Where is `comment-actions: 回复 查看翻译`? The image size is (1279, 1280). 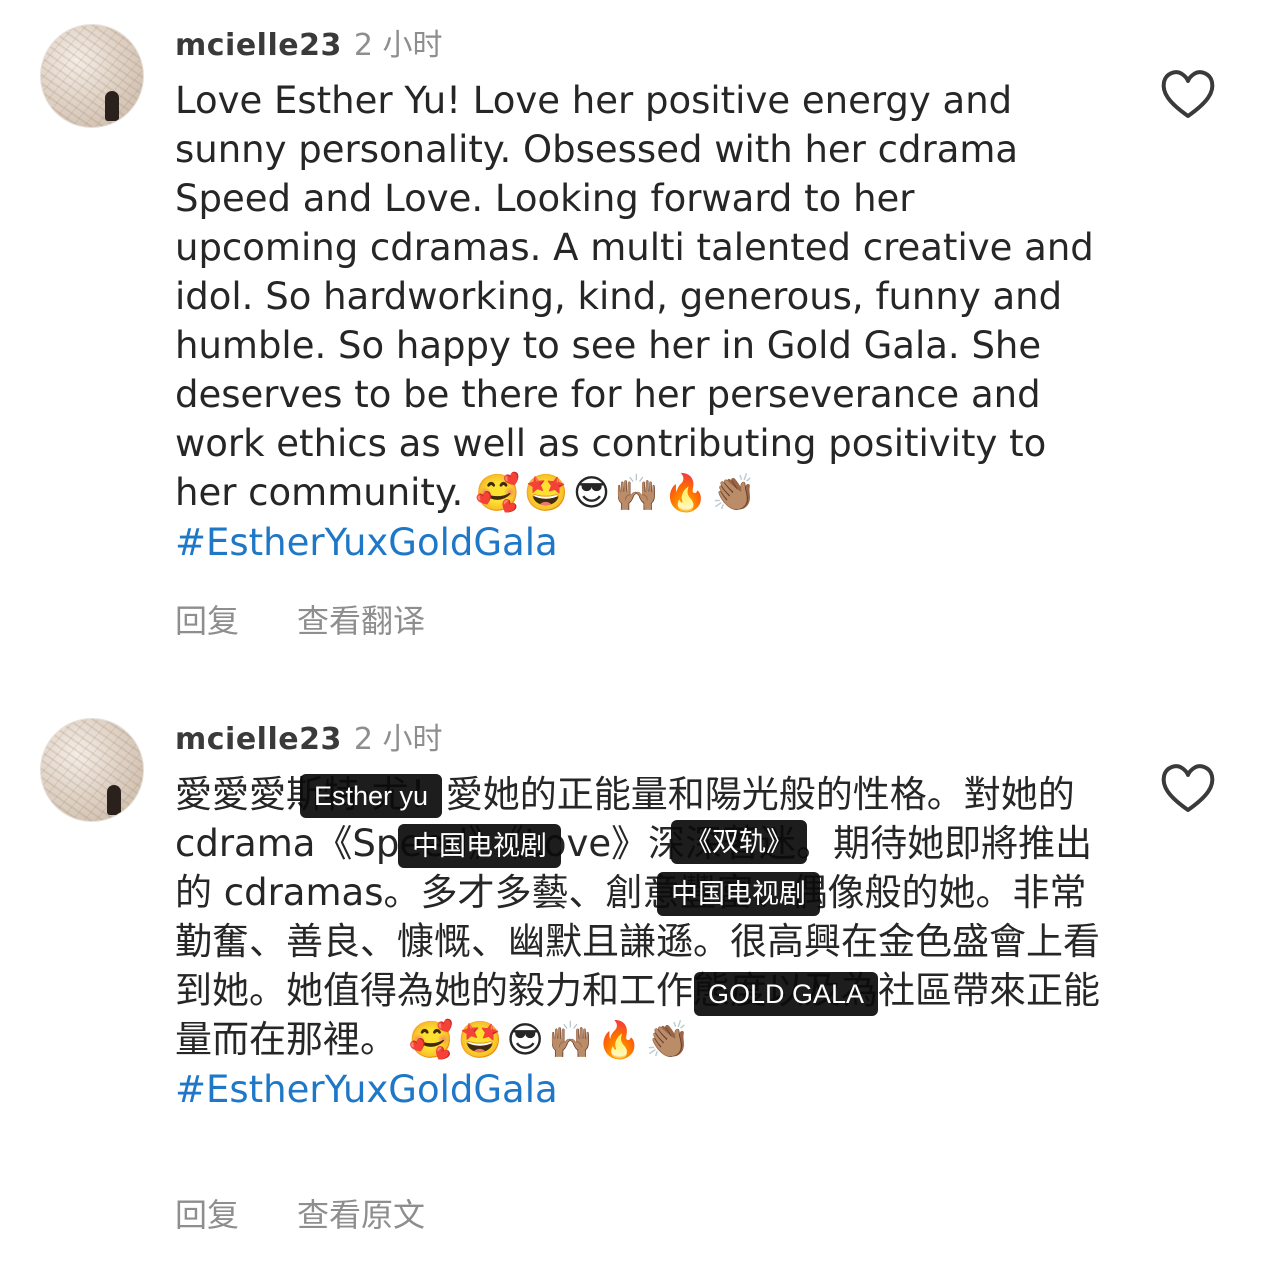
comment-actions: 回复 查看翻译 is located at coordinates (300, 619).